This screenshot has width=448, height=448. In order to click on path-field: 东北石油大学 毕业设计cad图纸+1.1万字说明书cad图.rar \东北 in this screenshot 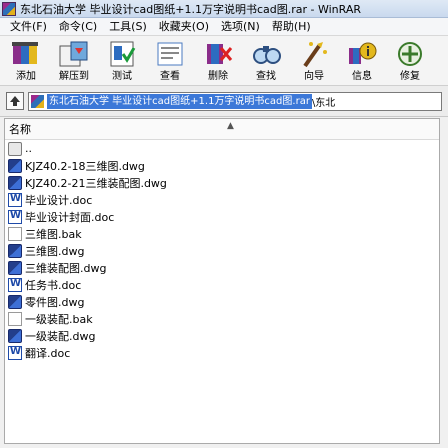, I will do `click(235, 101)`.